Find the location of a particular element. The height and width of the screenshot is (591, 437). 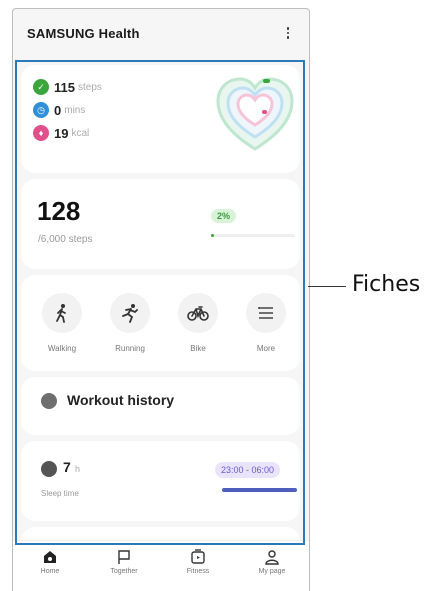

workout-label: Bike is located at coordinates (198, 348).